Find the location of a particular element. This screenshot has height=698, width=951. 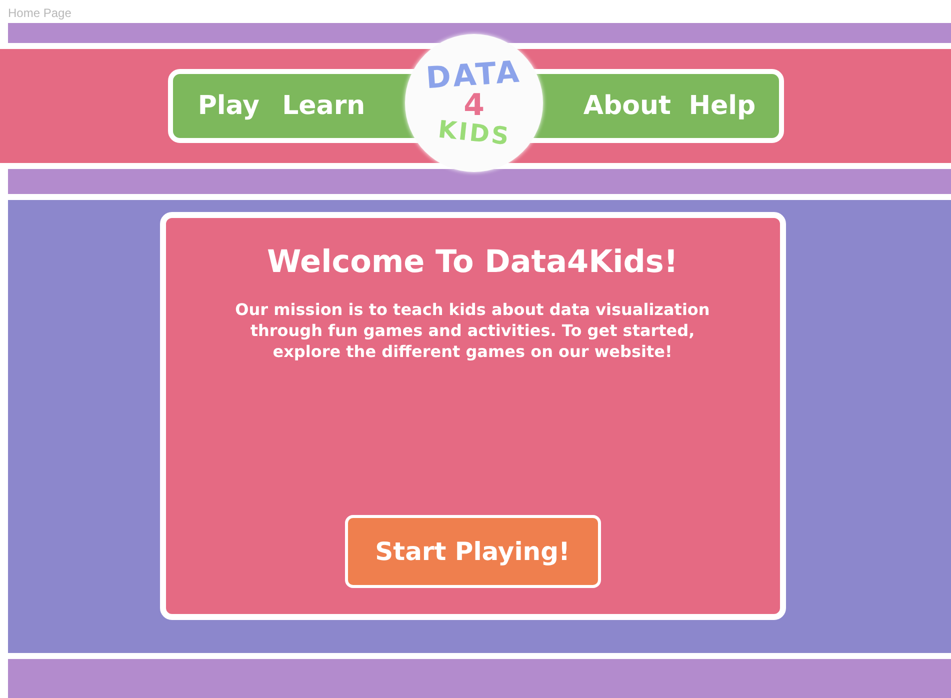

nav-link: Play is located at coordinates (229, 106).